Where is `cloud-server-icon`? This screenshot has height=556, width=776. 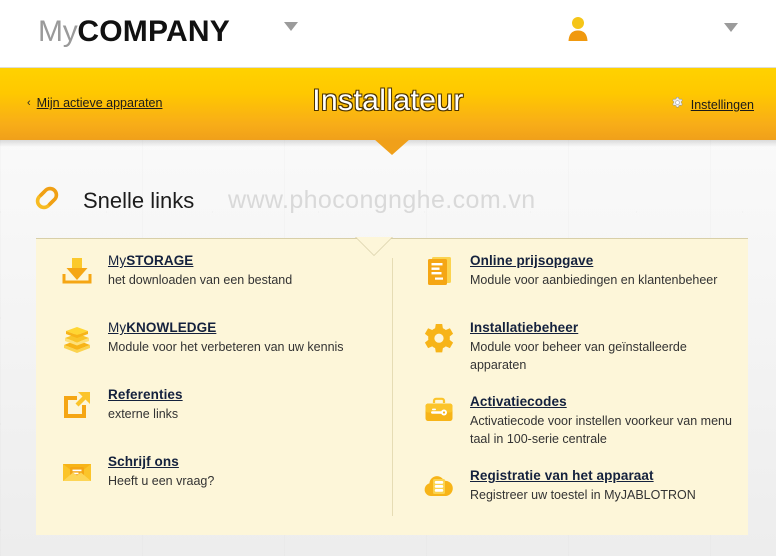 cloud-server-icon is located at coordinates (439, 486).